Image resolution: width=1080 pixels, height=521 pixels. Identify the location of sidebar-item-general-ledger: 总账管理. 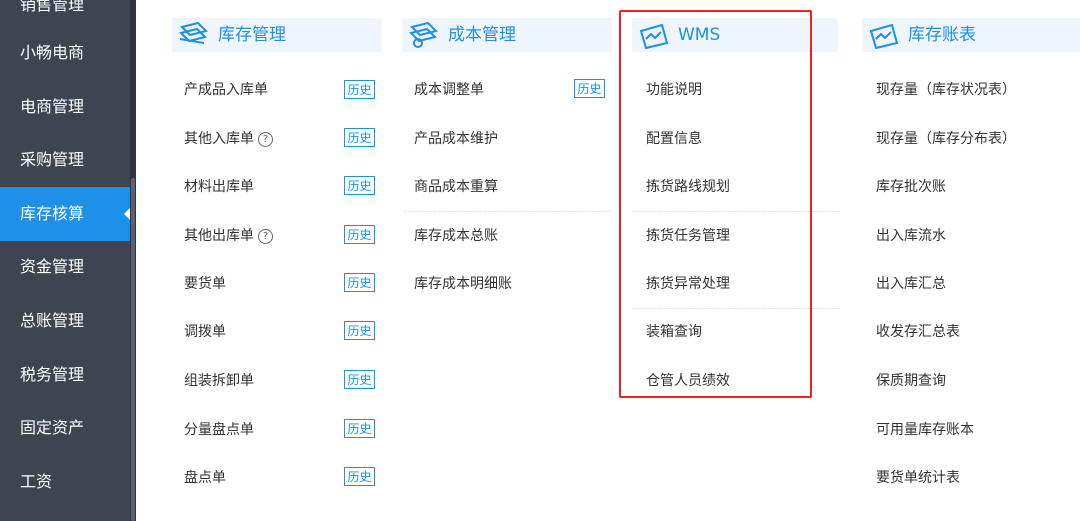
(65, 321).